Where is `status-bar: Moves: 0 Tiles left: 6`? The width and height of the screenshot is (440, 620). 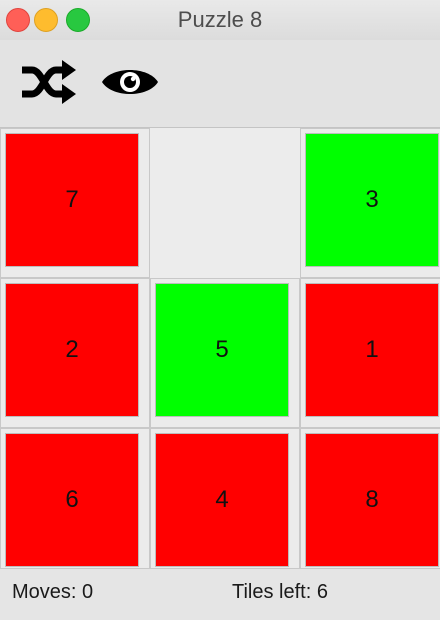
status-bar: Moves: 0 Tiles left: 6 is located at coordinates (220, 594).